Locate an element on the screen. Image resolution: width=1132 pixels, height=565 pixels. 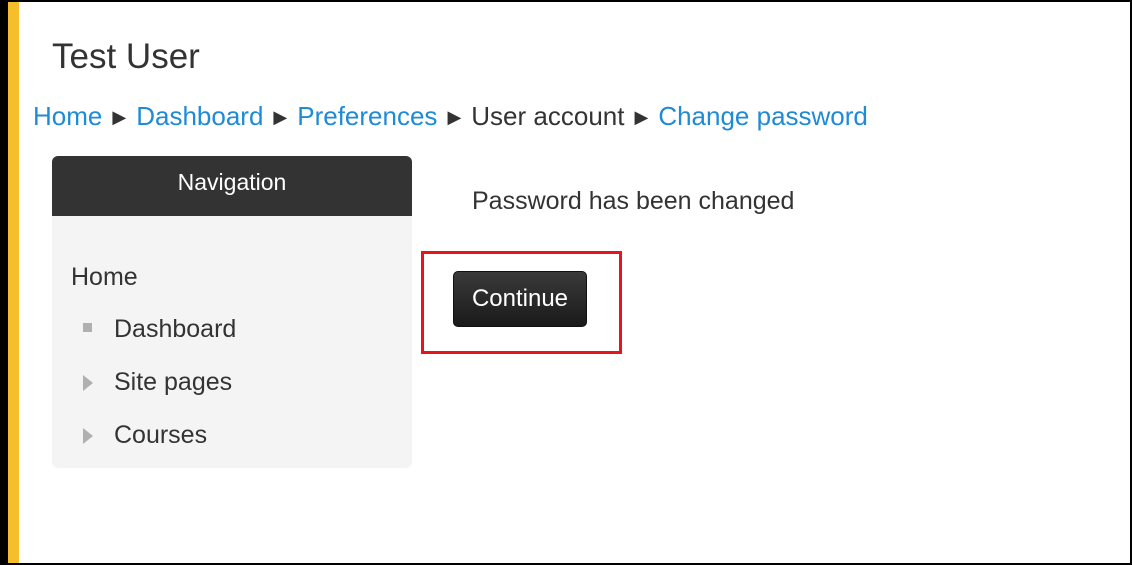
breadcrumb-home-link: Home is located at coordinates (67, 116).